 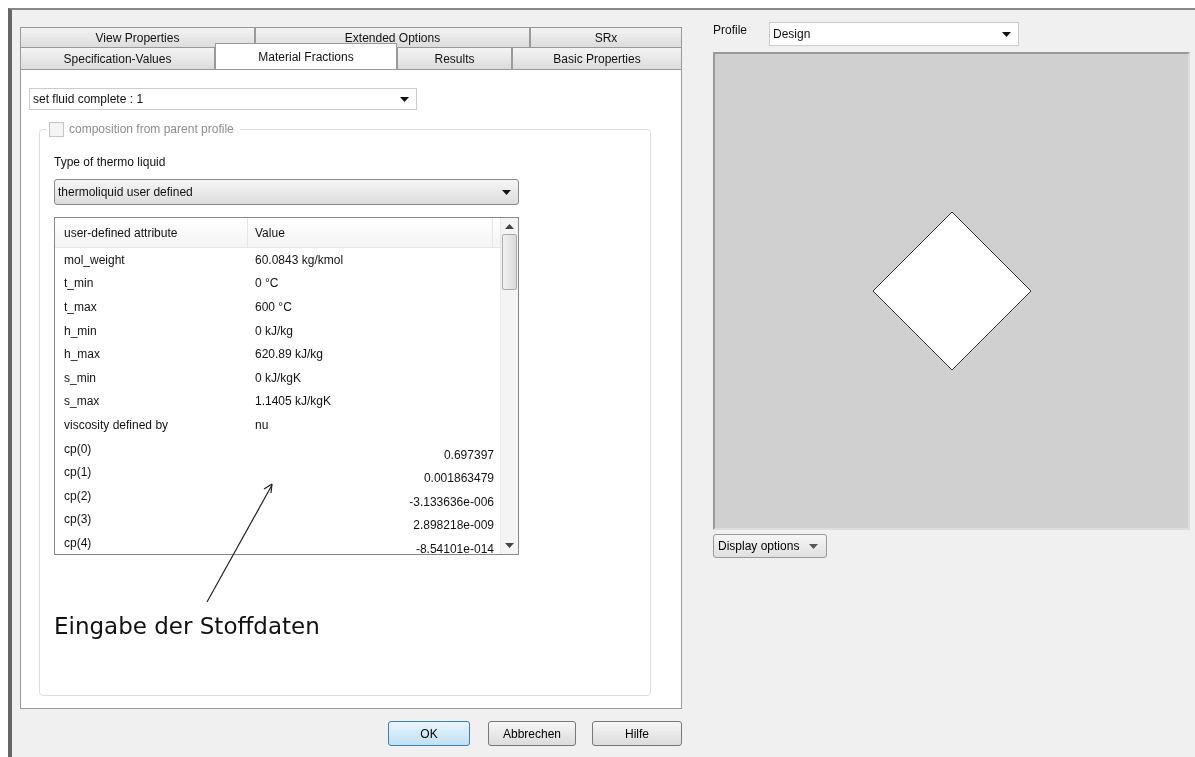 What do you see at coordinates (223, 99) in the screenshot?
I see `set-dropdown: set fluid complete : 1` at bounding box center [223, 99].